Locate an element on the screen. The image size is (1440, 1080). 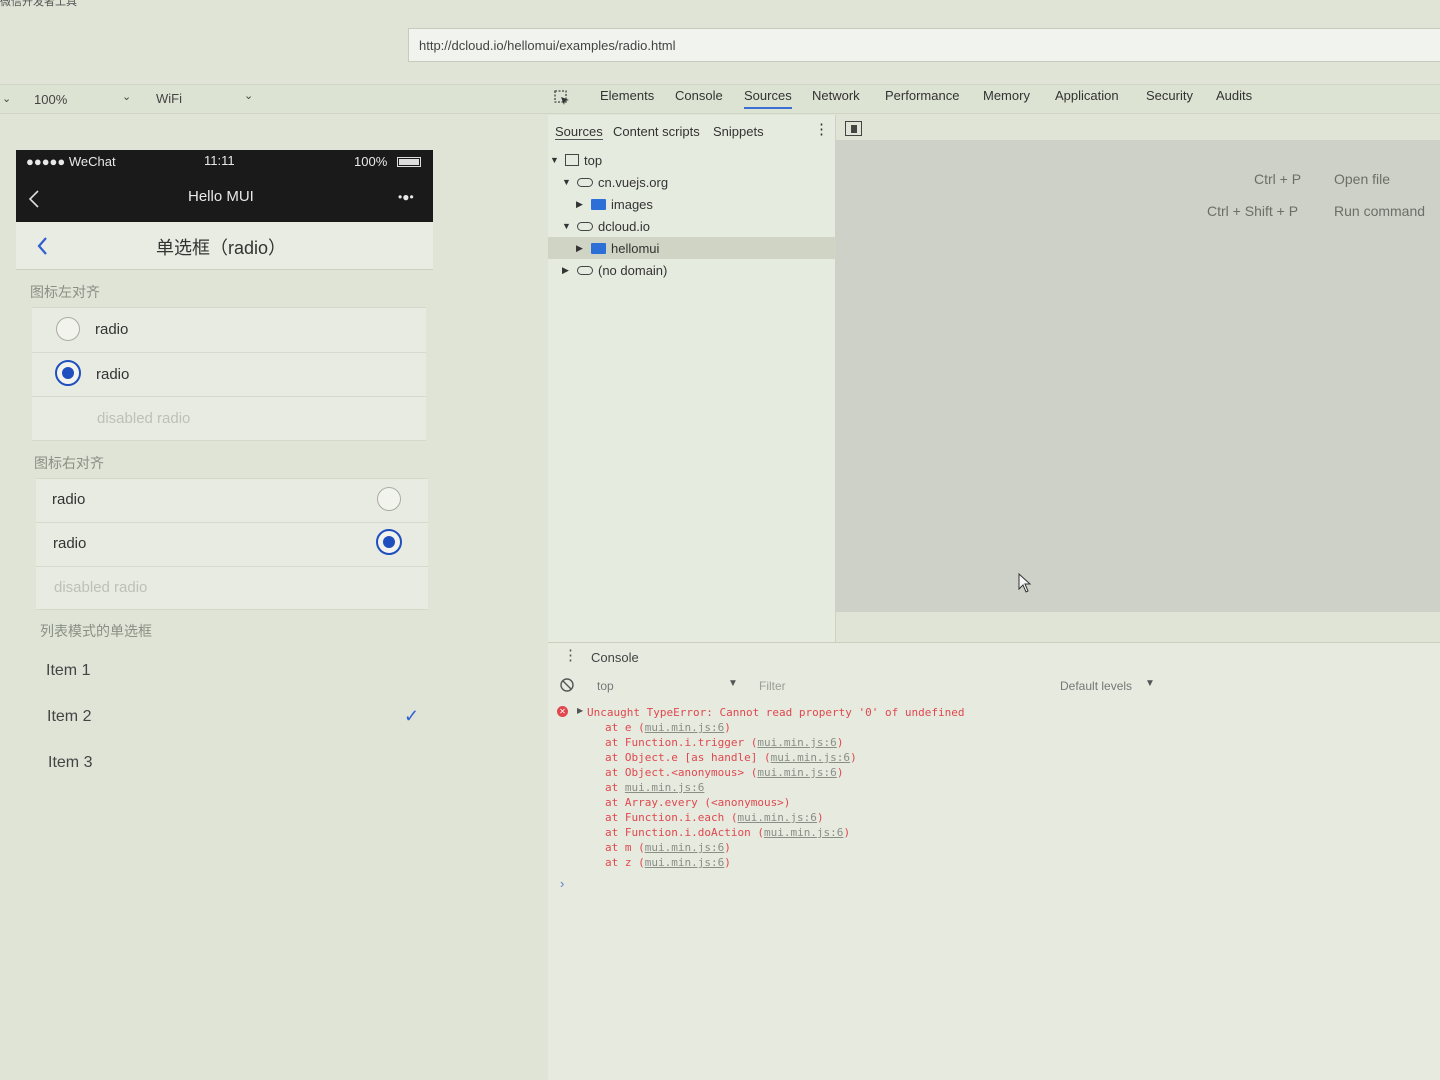
mouse-cursor-icon is located at coordinates (1025, 582).